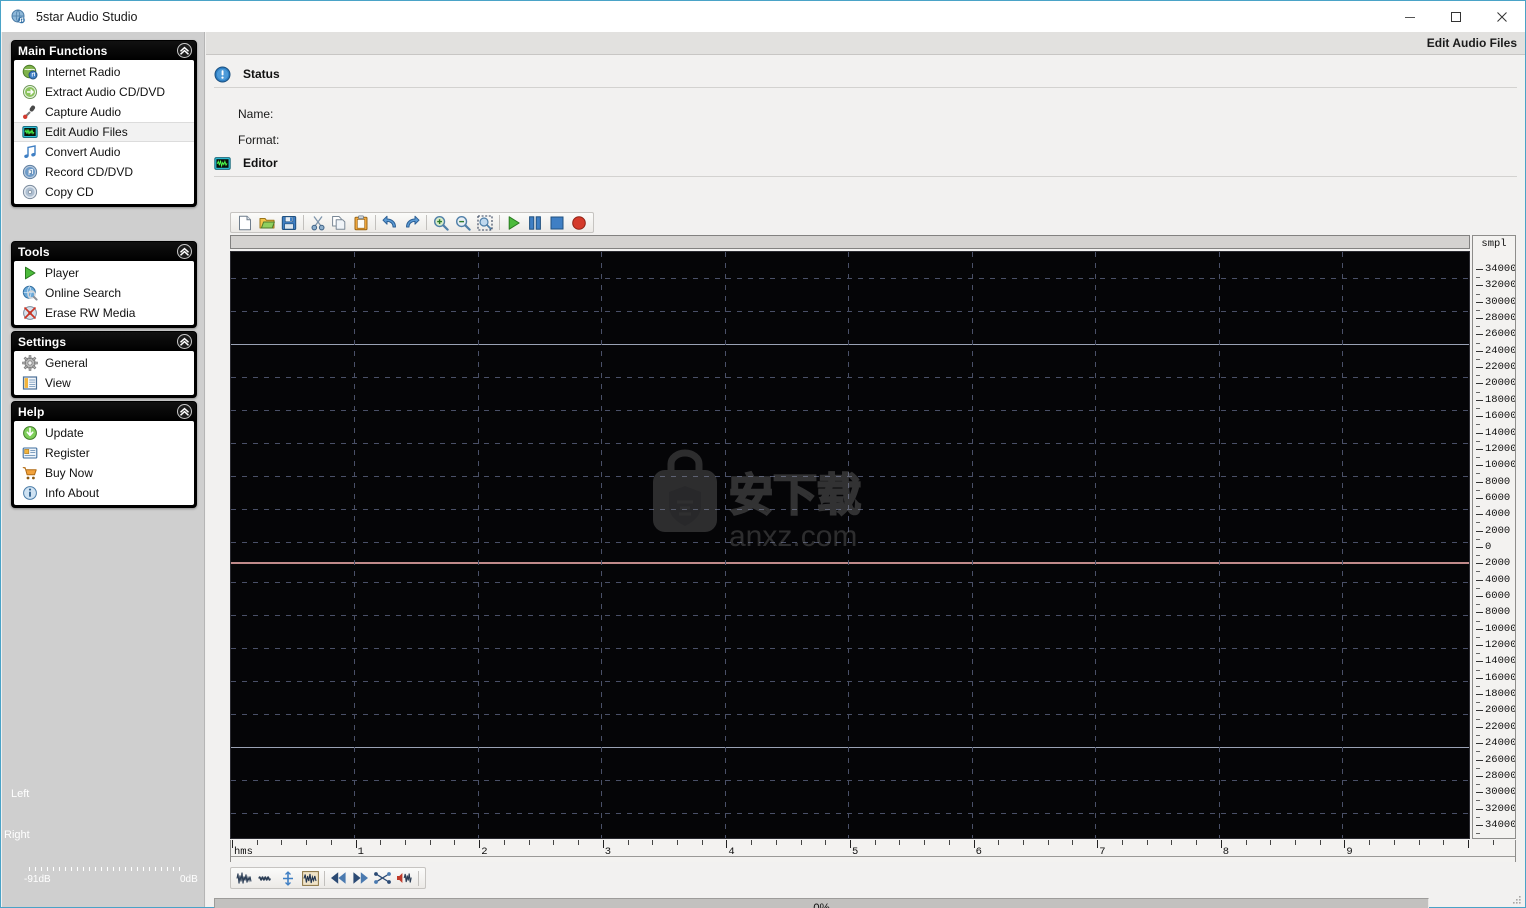  What do you see at coordinates (1488, 546) in the screenshot?
I see `amplitude-tick-label: 0` at bounding box center [1488, 546].